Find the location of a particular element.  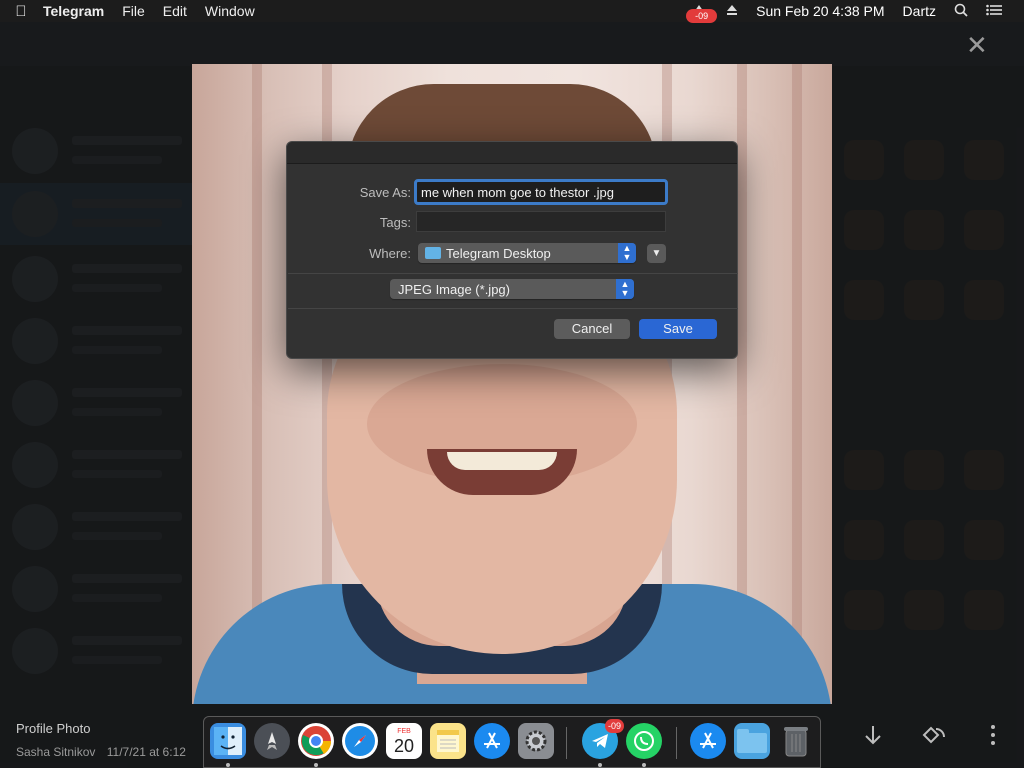

list-icon is located at coordinates (1000, 11).